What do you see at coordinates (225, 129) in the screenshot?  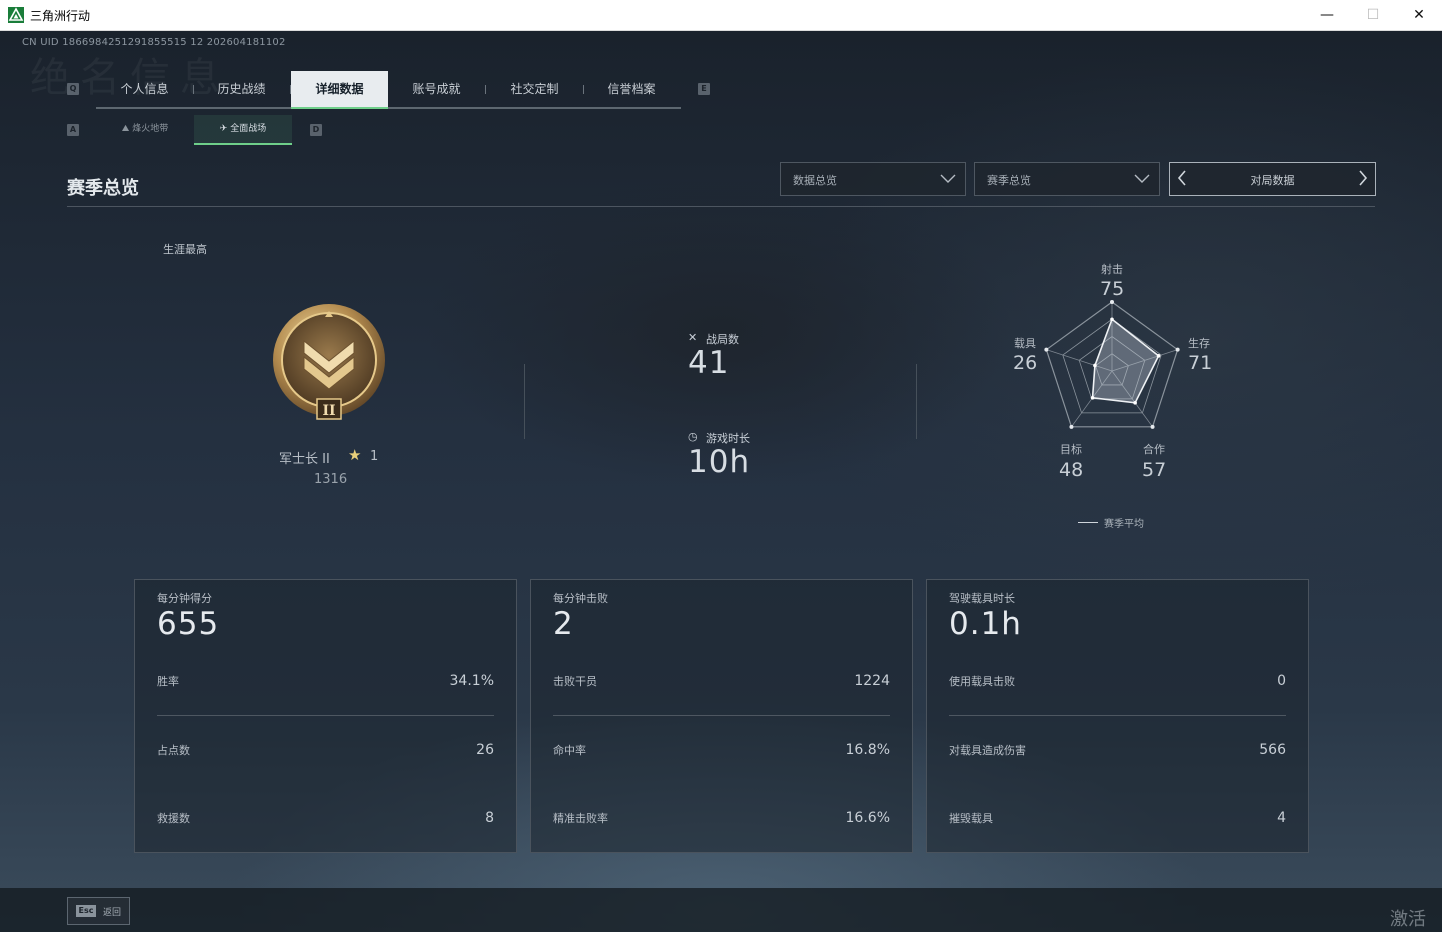 I see `warfare-icon: ✈` at bounding box center [225, 129].